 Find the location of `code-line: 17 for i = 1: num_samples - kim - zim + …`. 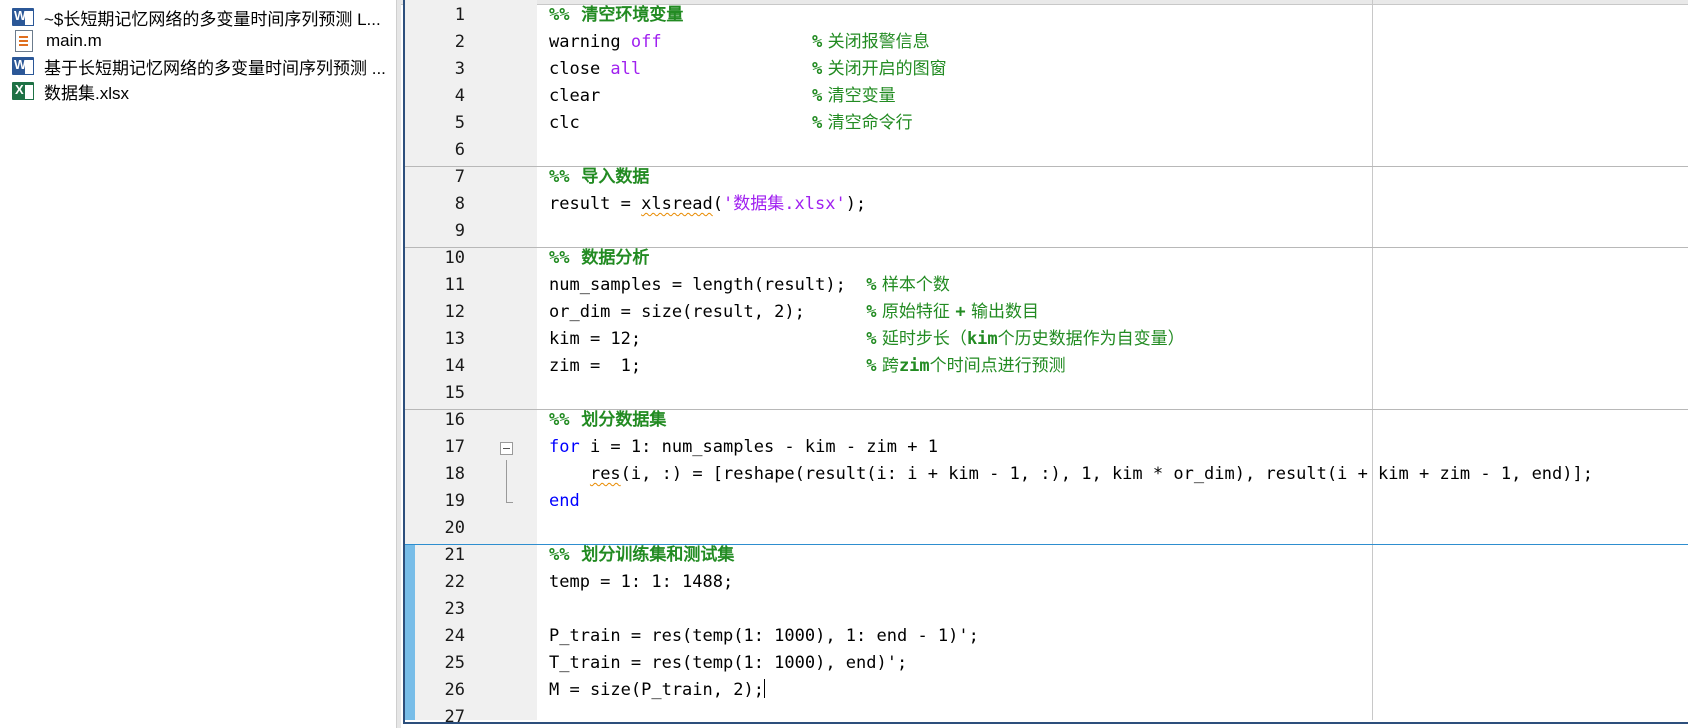

code-line: 17 for i = 1: num_samples - kim - zim + … is located at coordinates (1046, 447).